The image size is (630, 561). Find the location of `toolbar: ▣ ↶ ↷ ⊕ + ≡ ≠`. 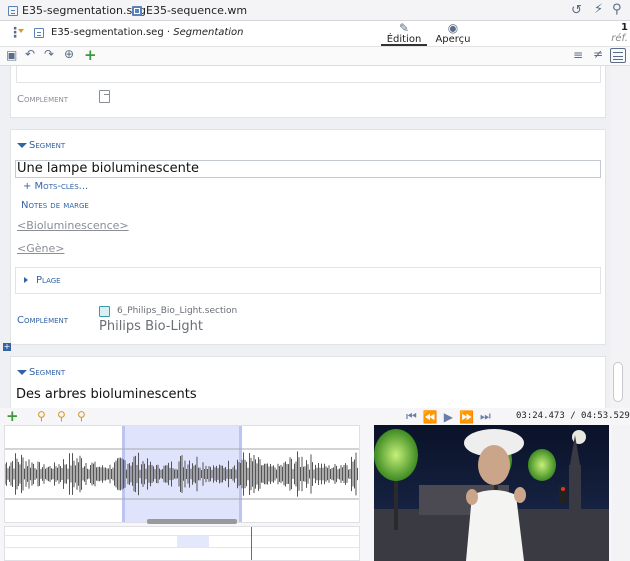

toolbar: ▣ ↶ ↷ ⊕ + ≡ ≠ is located at coordinates (315, 56).